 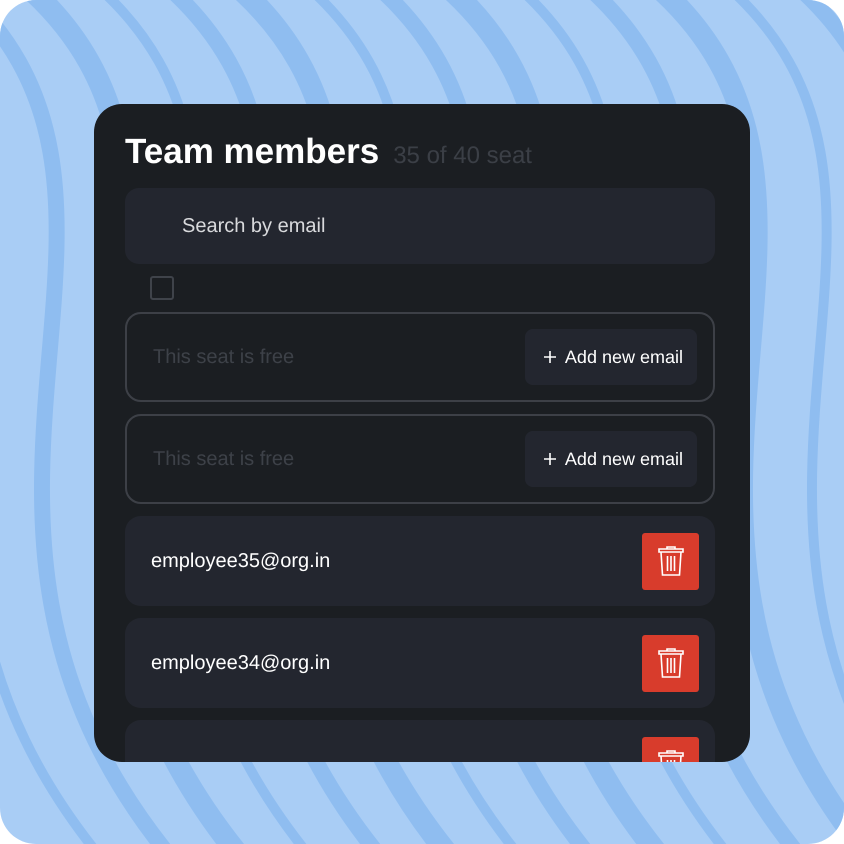 I want to click on member-email: employee34@org.in, so click(x=240, y=663).